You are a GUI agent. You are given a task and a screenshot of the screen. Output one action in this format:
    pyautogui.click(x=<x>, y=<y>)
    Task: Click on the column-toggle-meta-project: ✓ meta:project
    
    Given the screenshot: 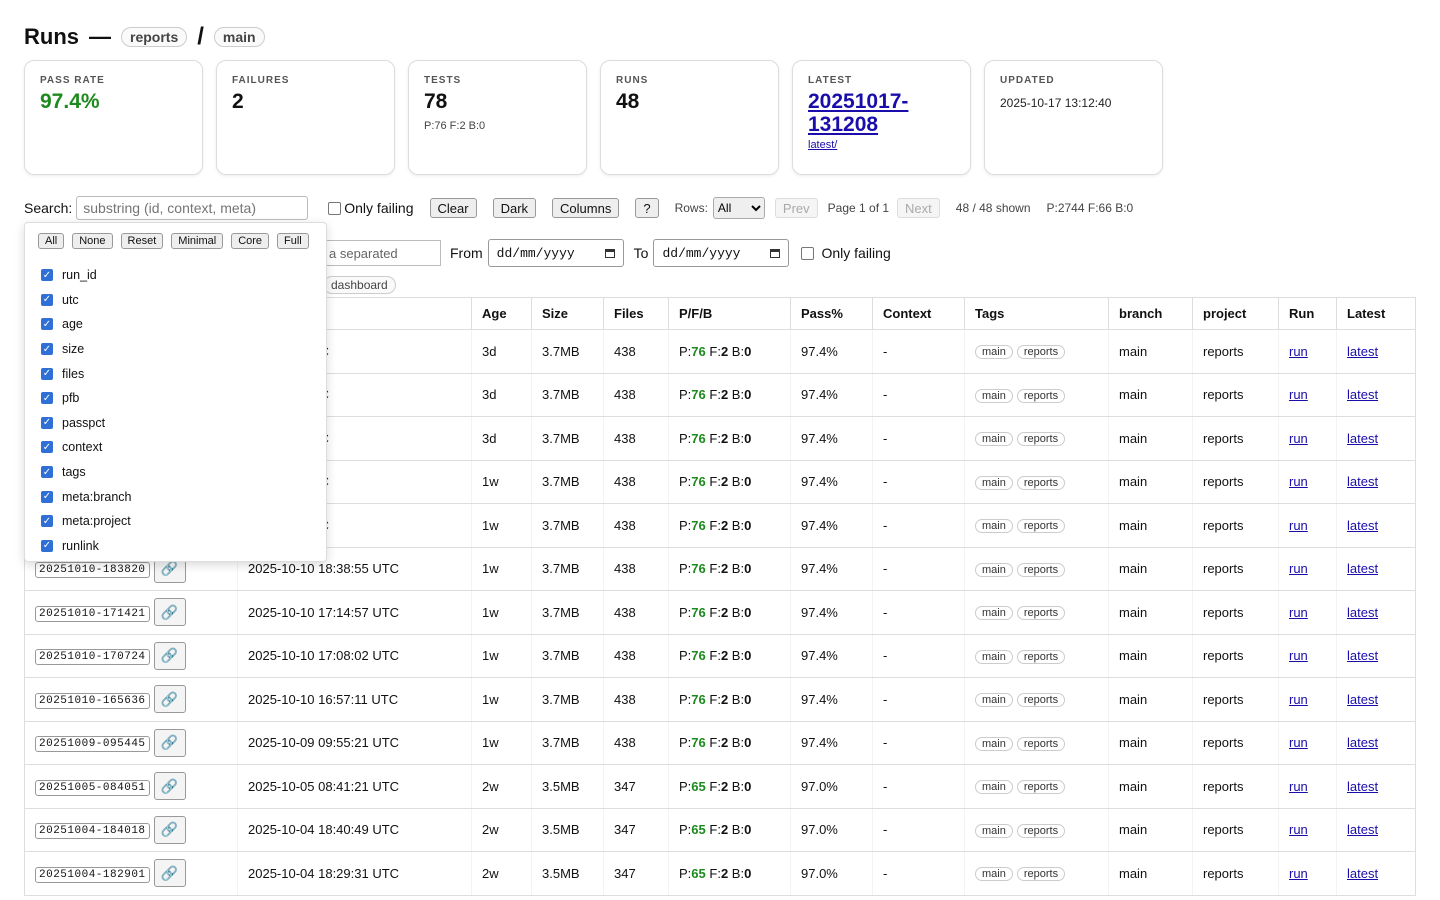 What is the action you would take?
    pyautogui.click(x=86, y=521)
    